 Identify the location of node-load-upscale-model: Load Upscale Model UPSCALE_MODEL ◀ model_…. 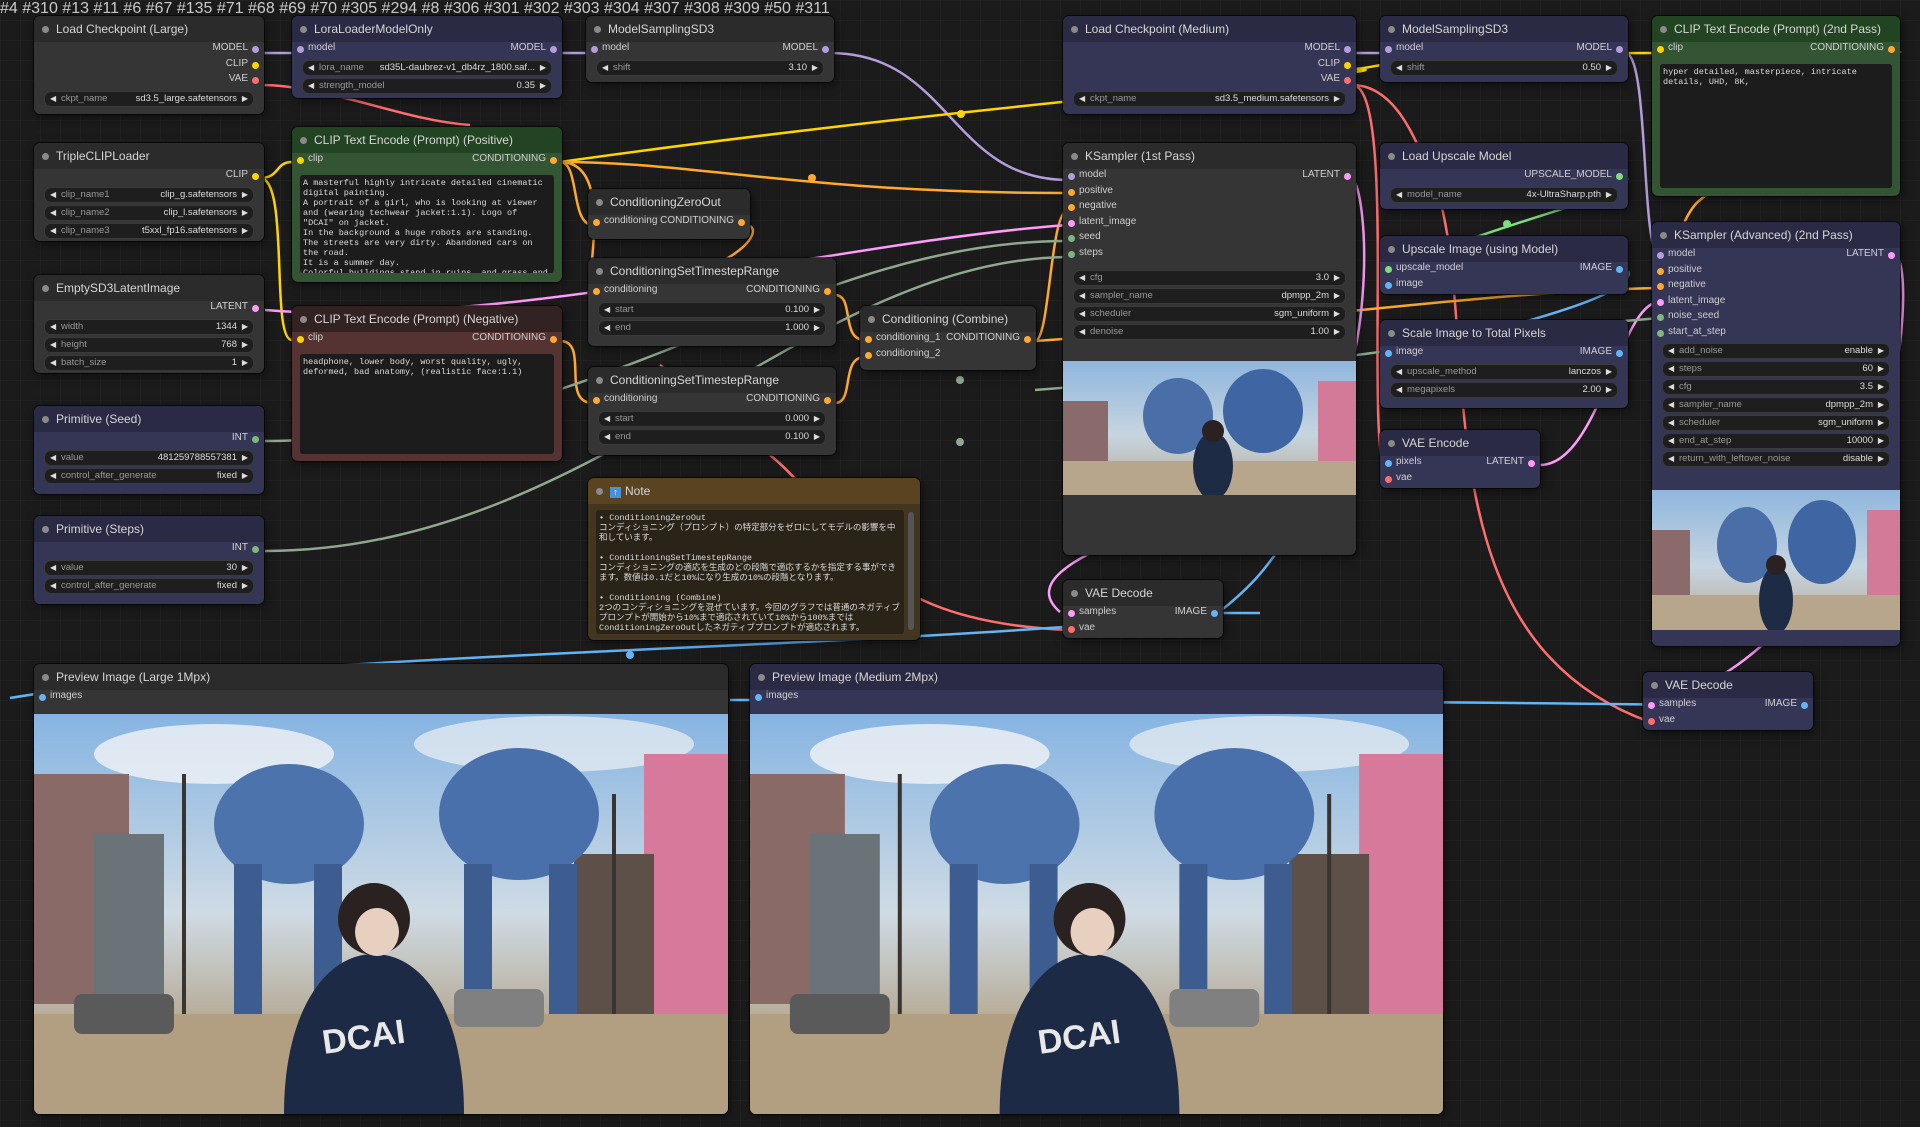
(1504, 176).